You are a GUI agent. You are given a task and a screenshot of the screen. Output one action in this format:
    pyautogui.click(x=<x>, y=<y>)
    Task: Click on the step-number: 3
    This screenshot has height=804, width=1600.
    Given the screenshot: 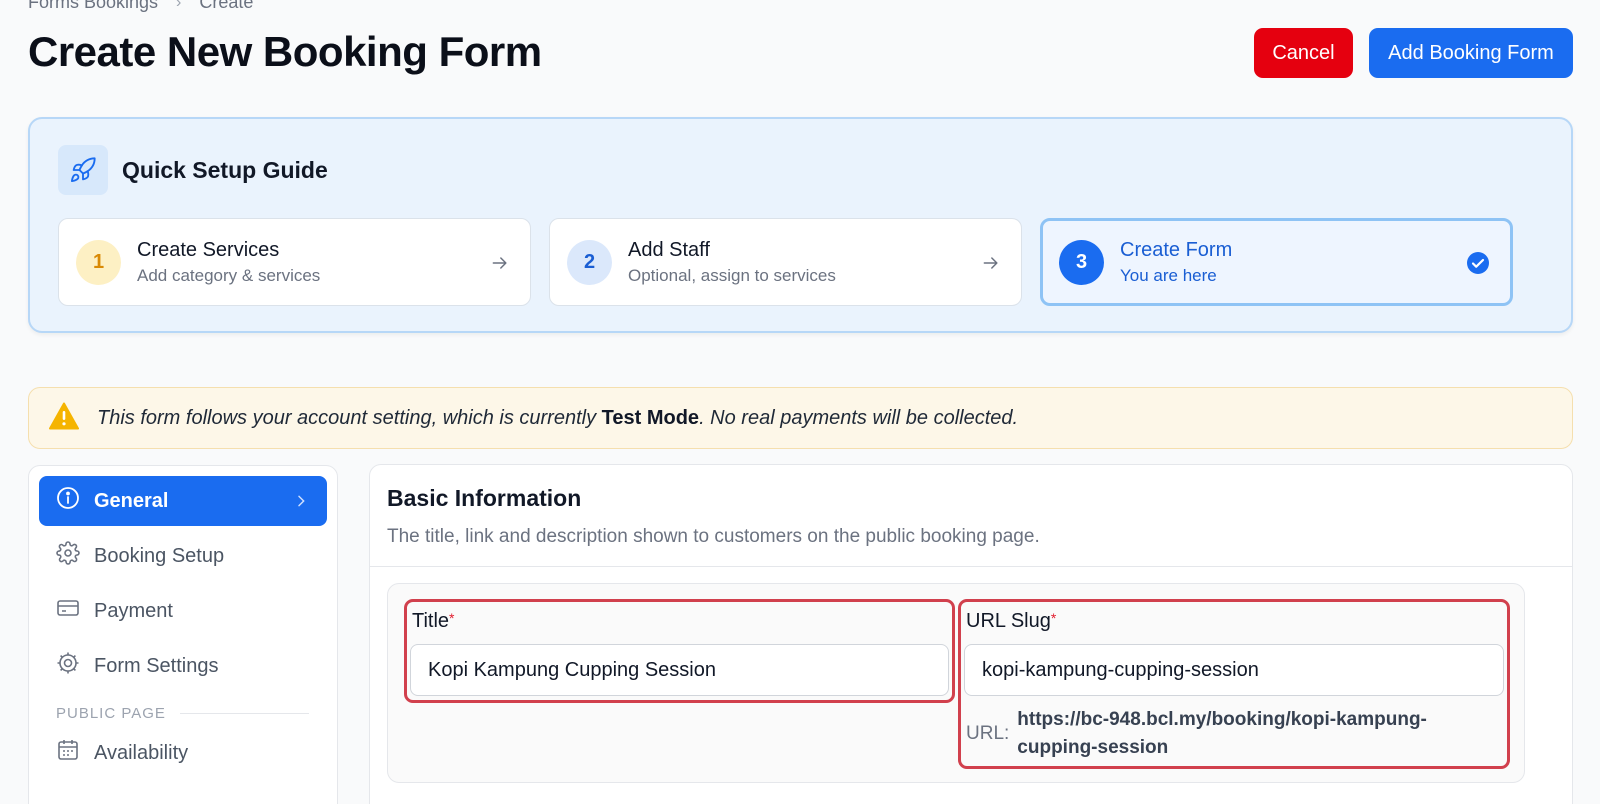 What is the action you would take?
    pyautogui.click(x=1081, y=262)
    